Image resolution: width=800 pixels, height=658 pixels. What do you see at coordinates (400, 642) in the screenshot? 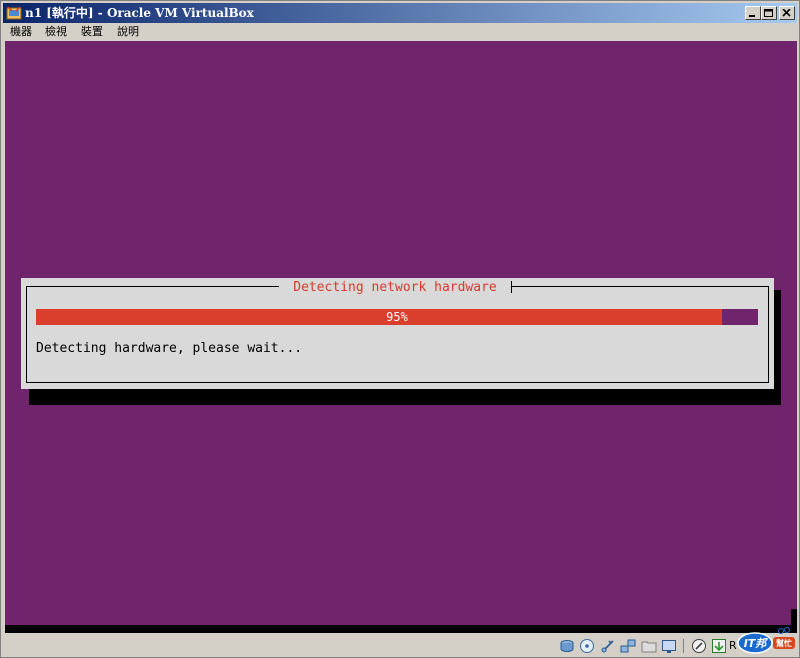
I see `status-bar: R IT邦 幫忙` at bounding box center [400, 642].